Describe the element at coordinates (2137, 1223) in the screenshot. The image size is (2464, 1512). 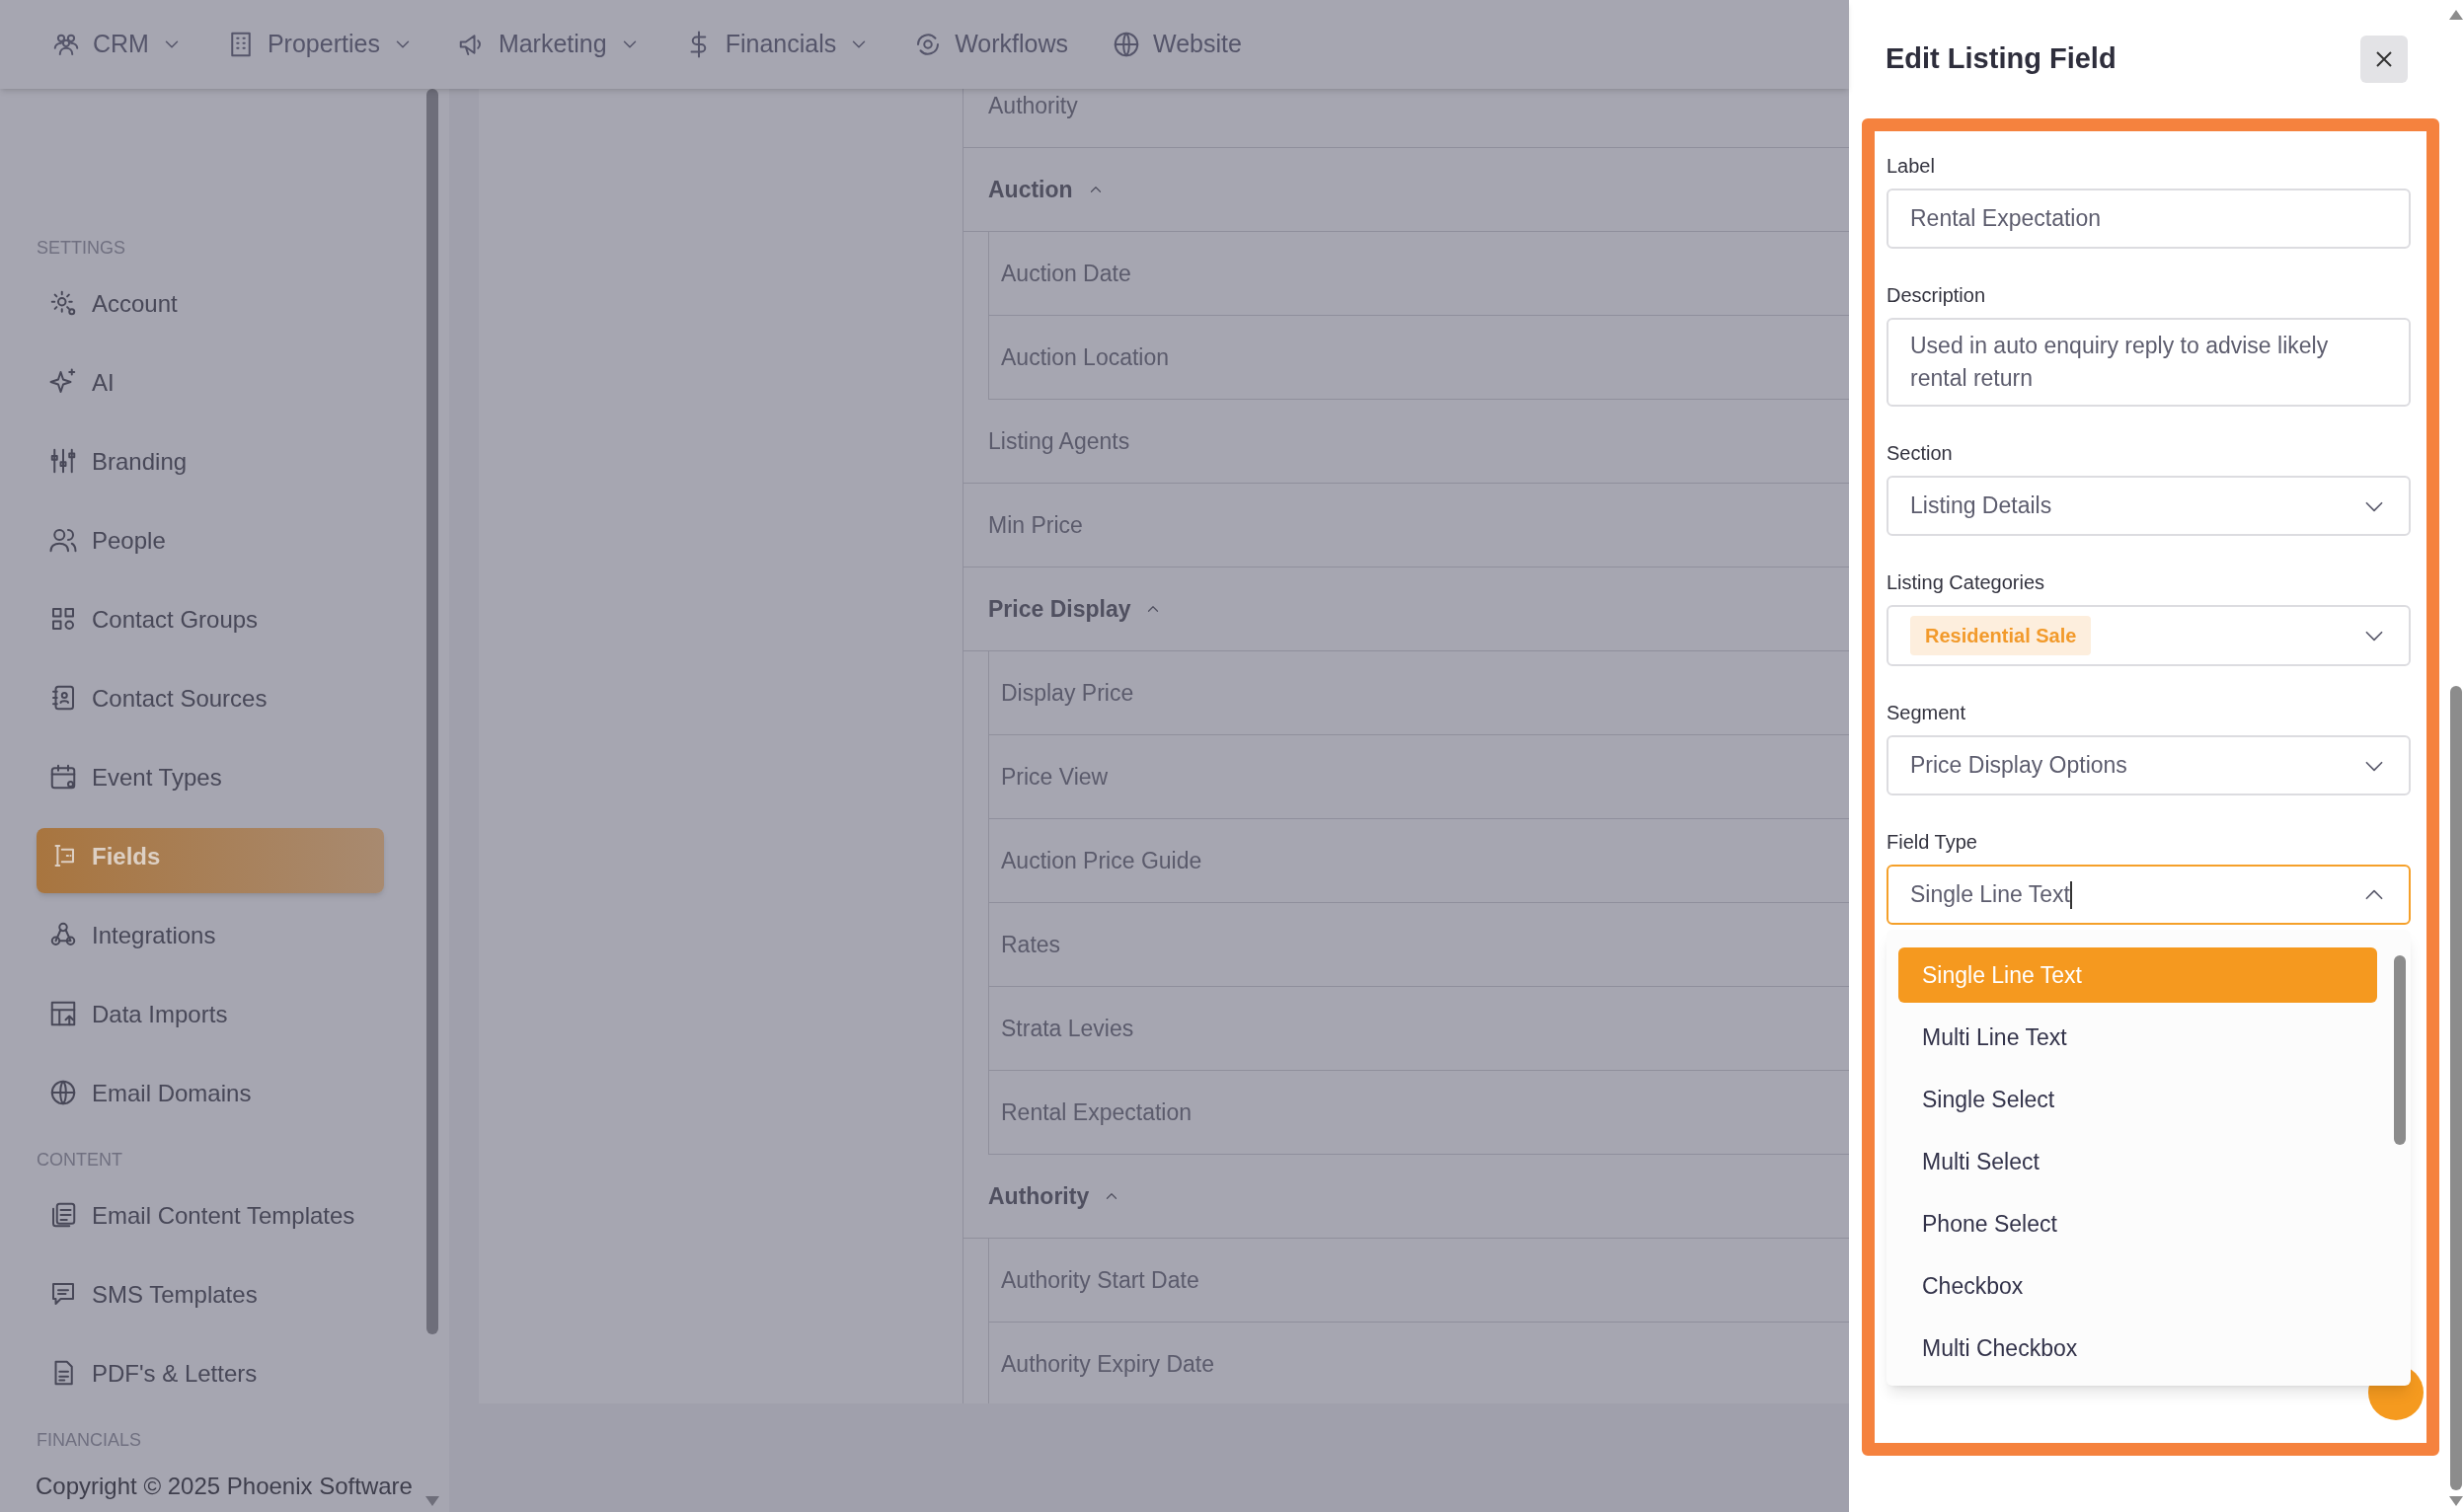
I see `dropdown-option: Phone Select` at that location.